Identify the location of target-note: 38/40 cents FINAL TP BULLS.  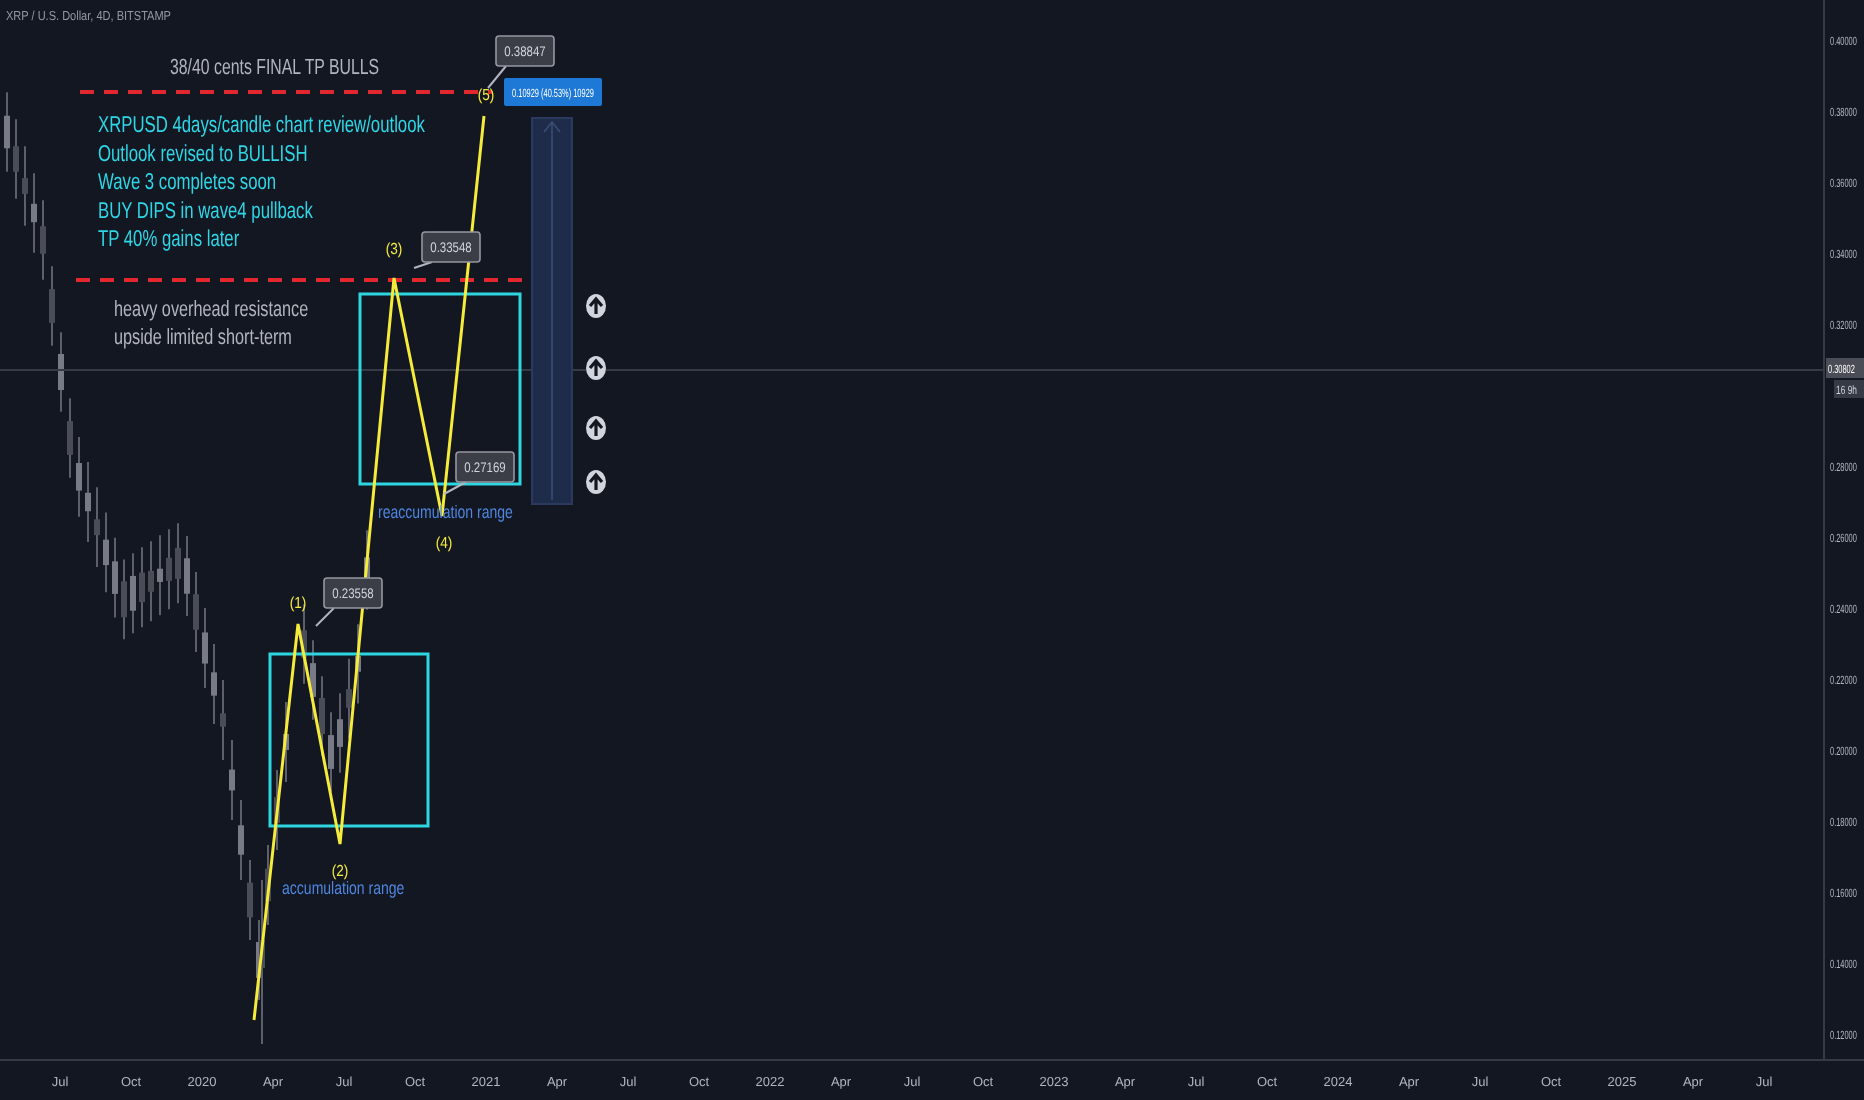
(275, 68).